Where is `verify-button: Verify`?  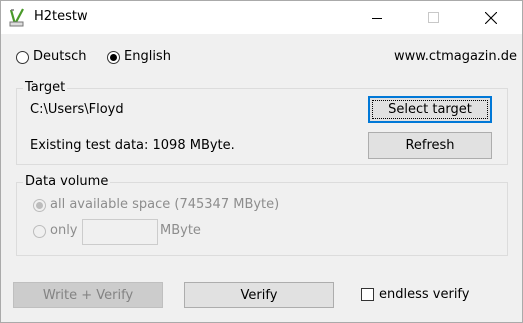 verify-button: Verify is located at coordinates (259, 295).